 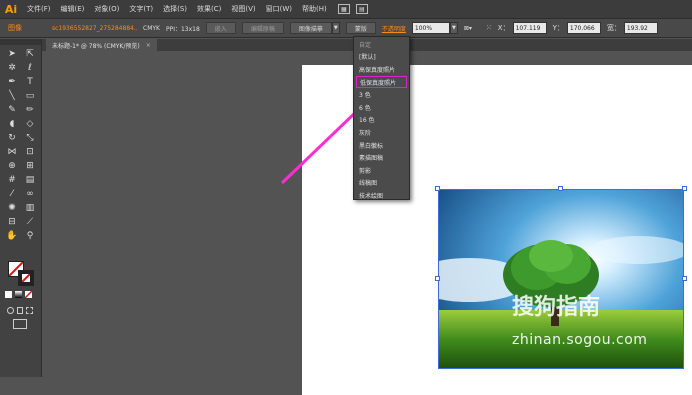 I want to click on menu-item-silhouettes: 剪影, so click(x=381, y=170).